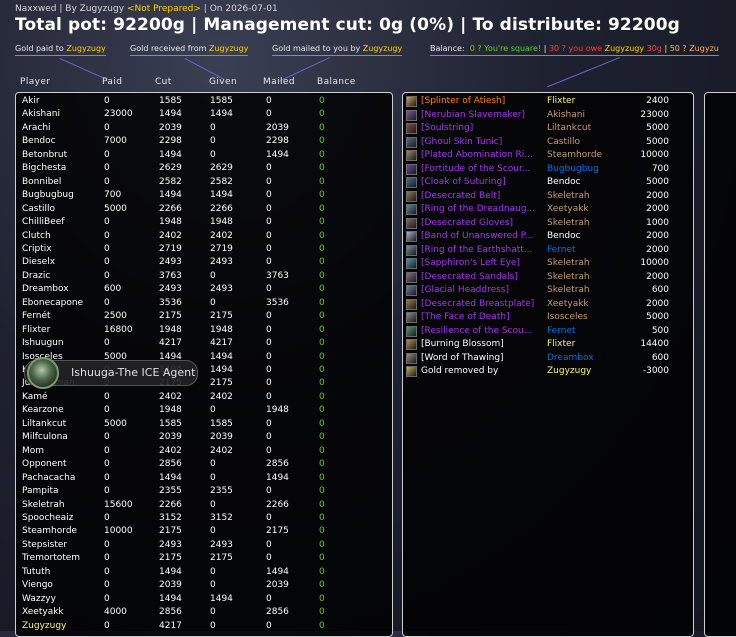 The height and width of the screenshot is (637, 736). What do you see at coordinates (204, 586) in the screenshot?
I see `player-row: Viengo 0 2039 0 2039 0` at bounding box center [204, 586].